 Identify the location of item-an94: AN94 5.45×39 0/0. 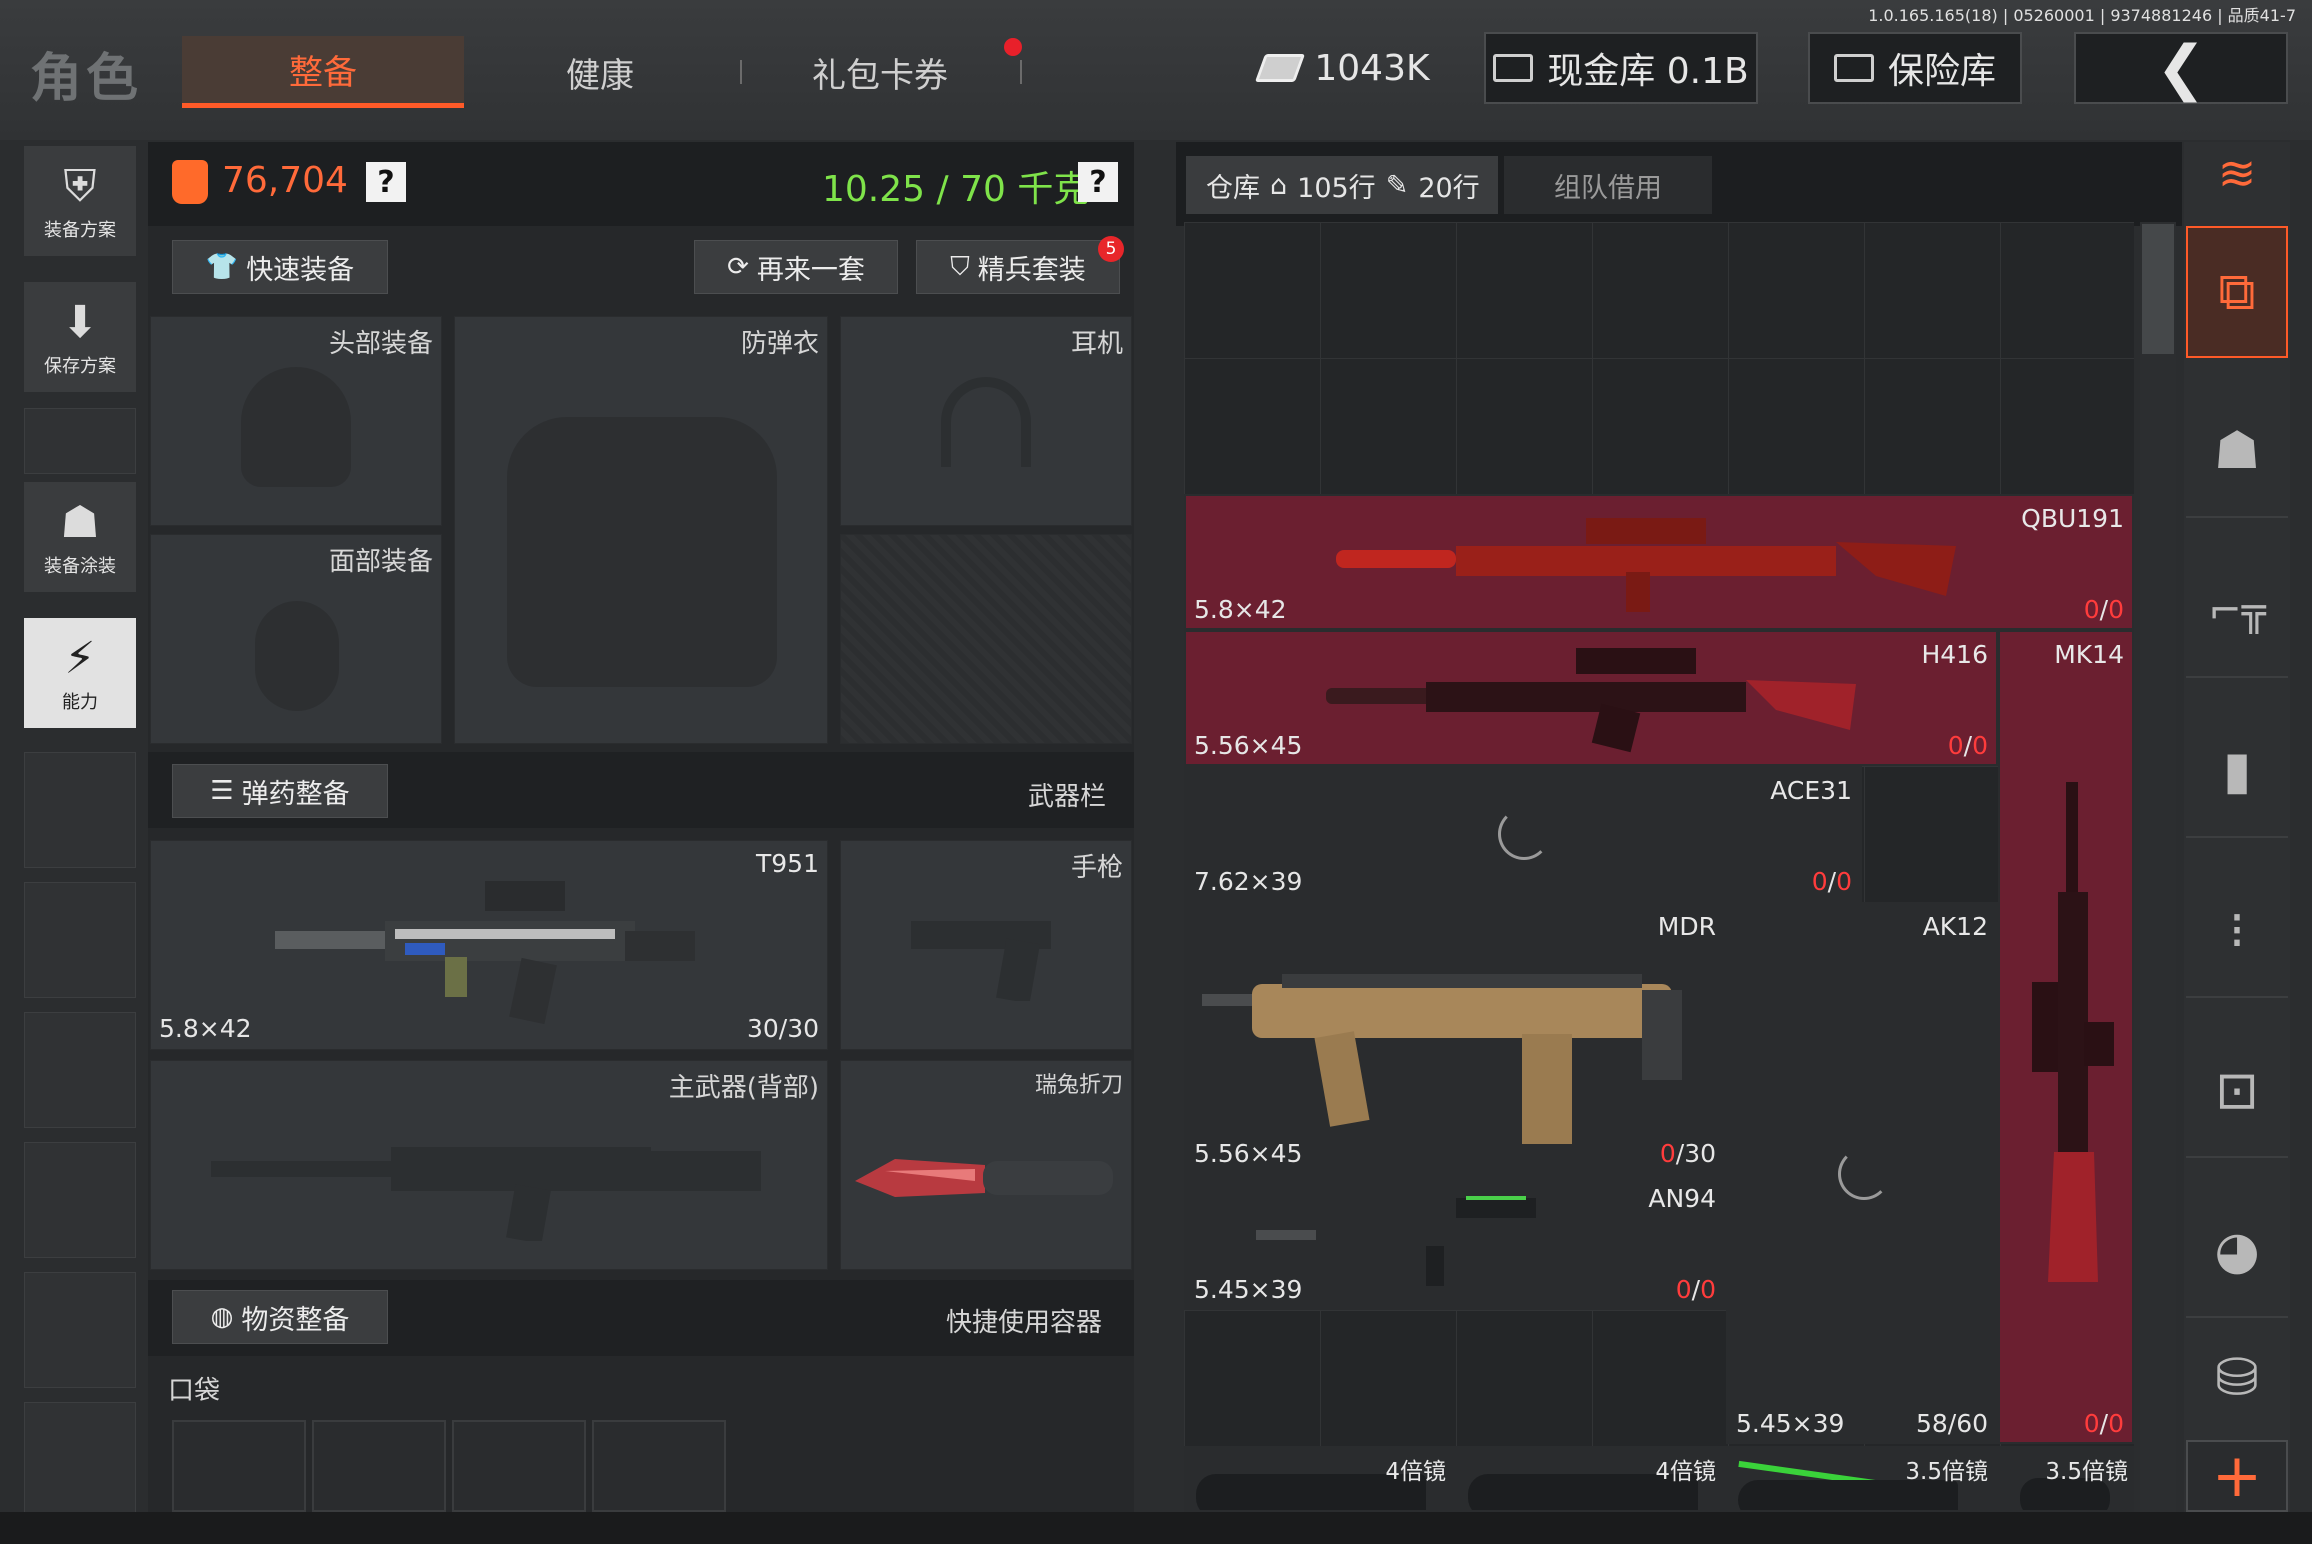
(1455, 1242).